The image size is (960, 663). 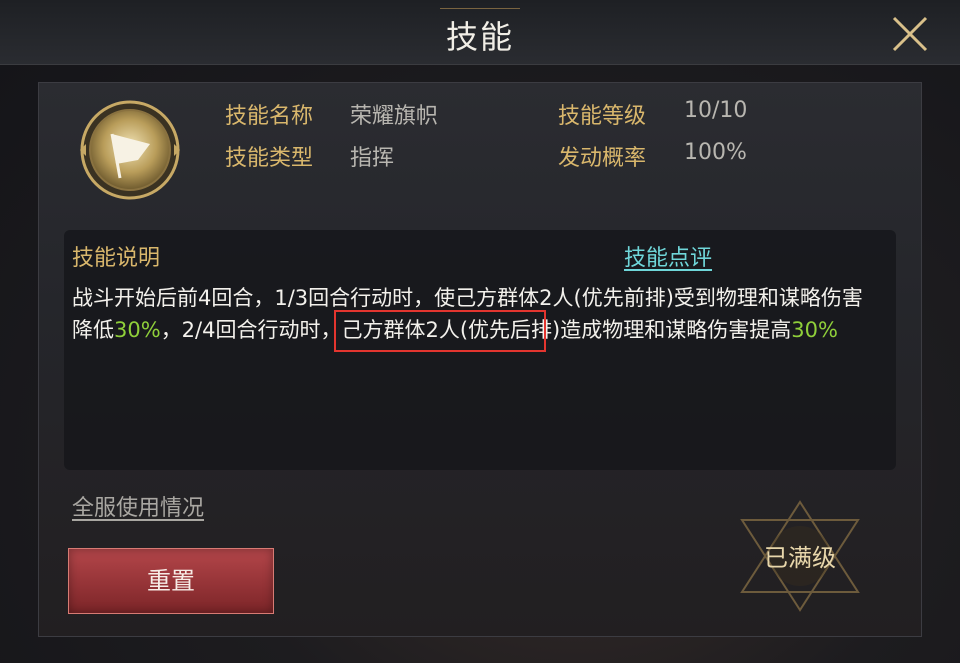 I want to click on reset-button: 重置, so click(x=171, y=581).